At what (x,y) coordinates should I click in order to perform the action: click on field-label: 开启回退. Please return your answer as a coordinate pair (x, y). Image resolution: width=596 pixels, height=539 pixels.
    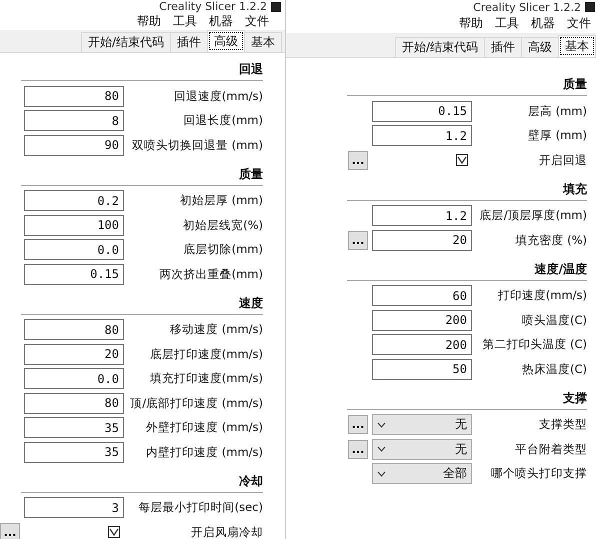
    Looking at the image, I should click on (563, 160).